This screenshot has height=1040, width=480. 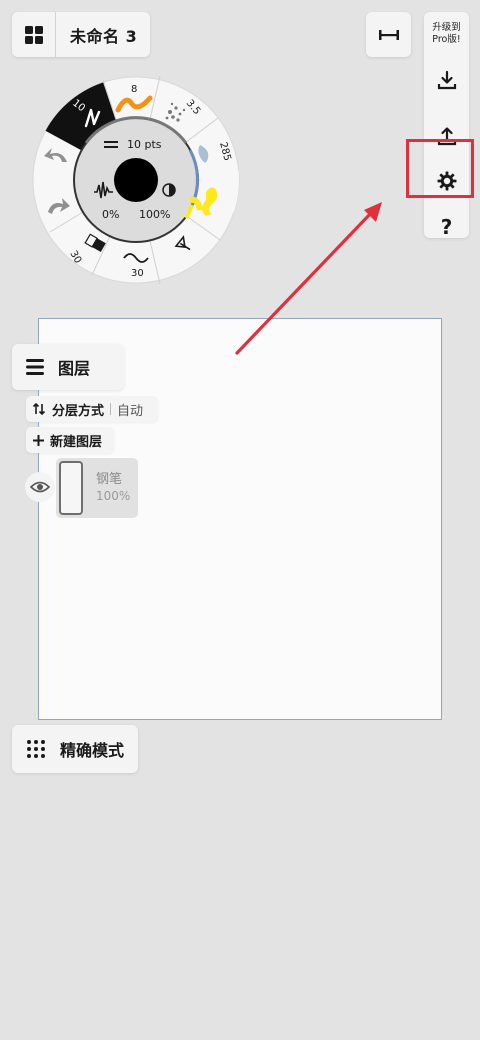 I want to click on sort-arrows-icon, so click(x=39, y=409).